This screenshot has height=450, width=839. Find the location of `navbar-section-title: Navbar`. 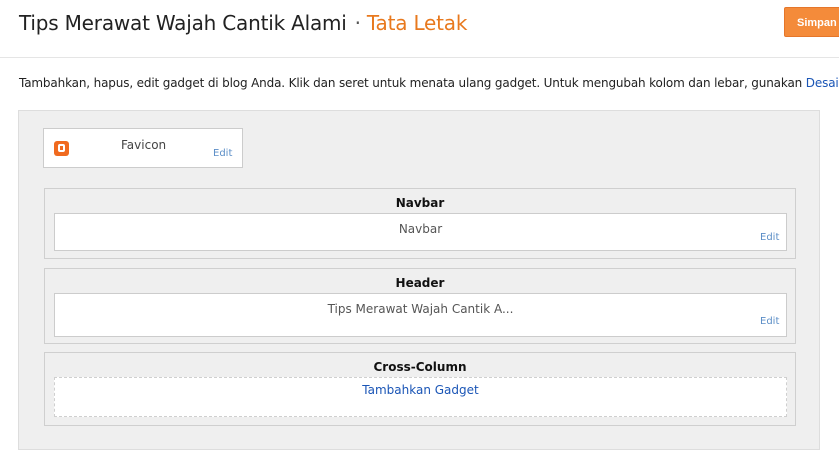

navbar-section-title: Navbar is located at coordinates (420, 203).